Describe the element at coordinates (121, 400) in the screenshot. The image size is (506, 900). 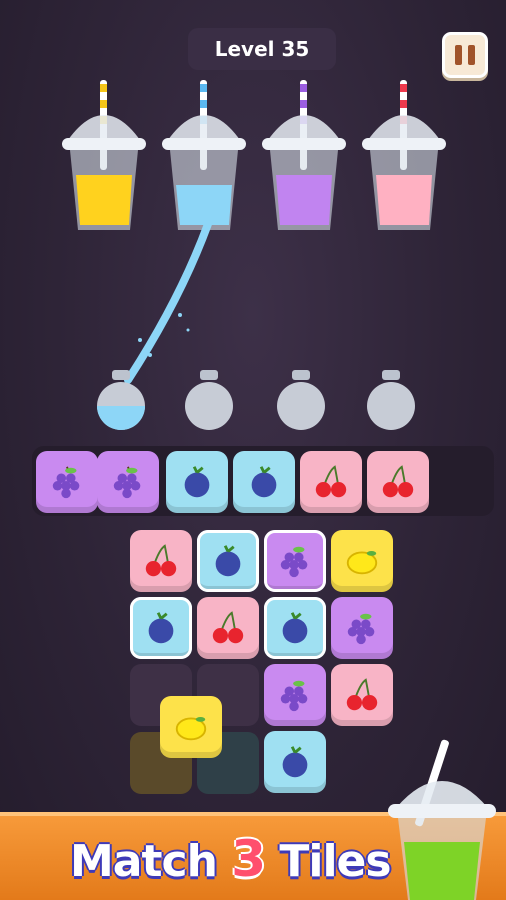
I see `bottle-pouring` at that location.